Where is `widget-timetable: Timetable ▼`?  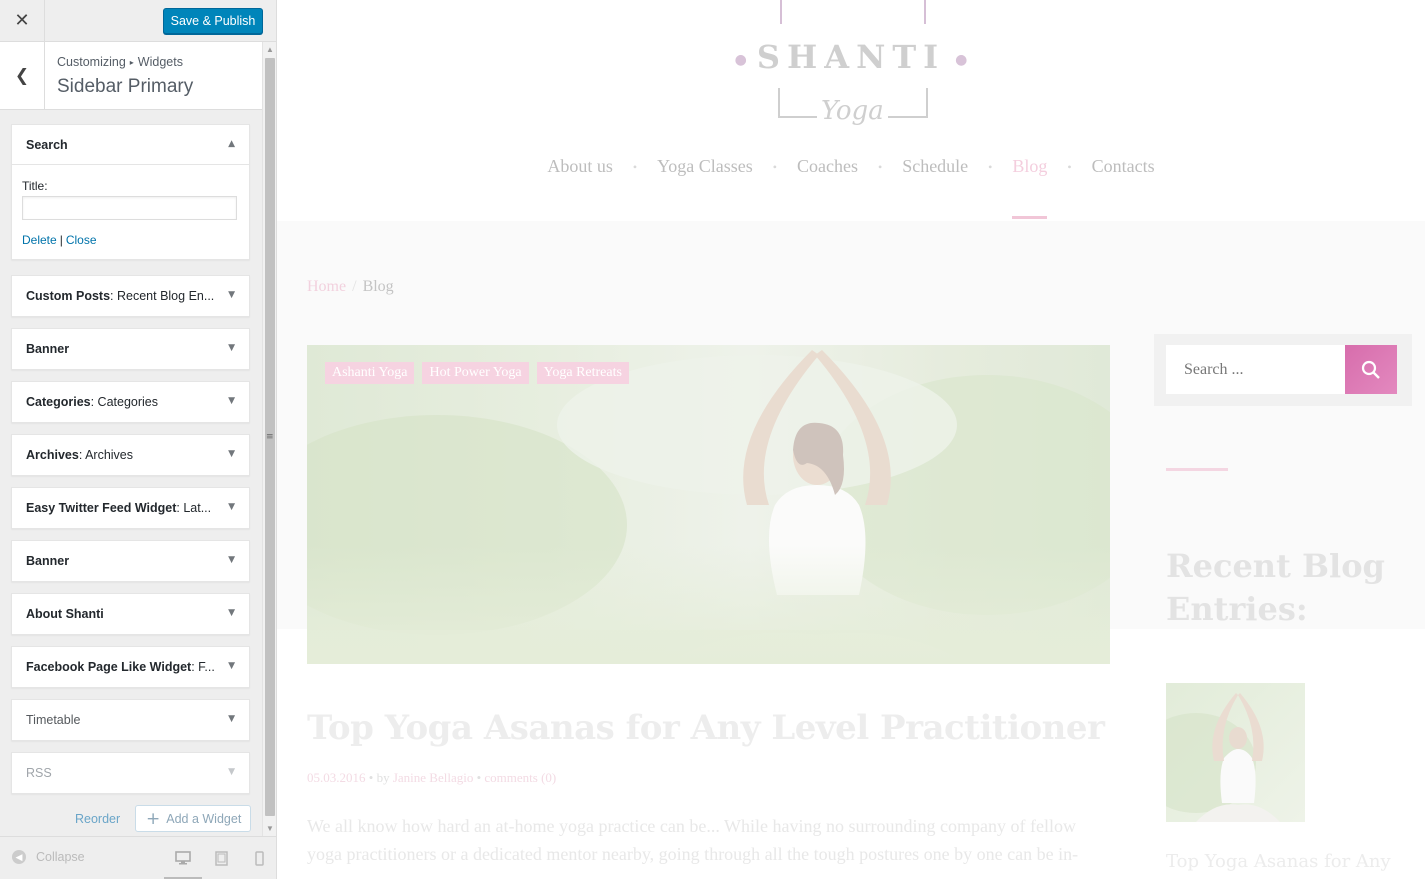
widget-timetable: Timetable ▼ is located at coordinates (130, 720).